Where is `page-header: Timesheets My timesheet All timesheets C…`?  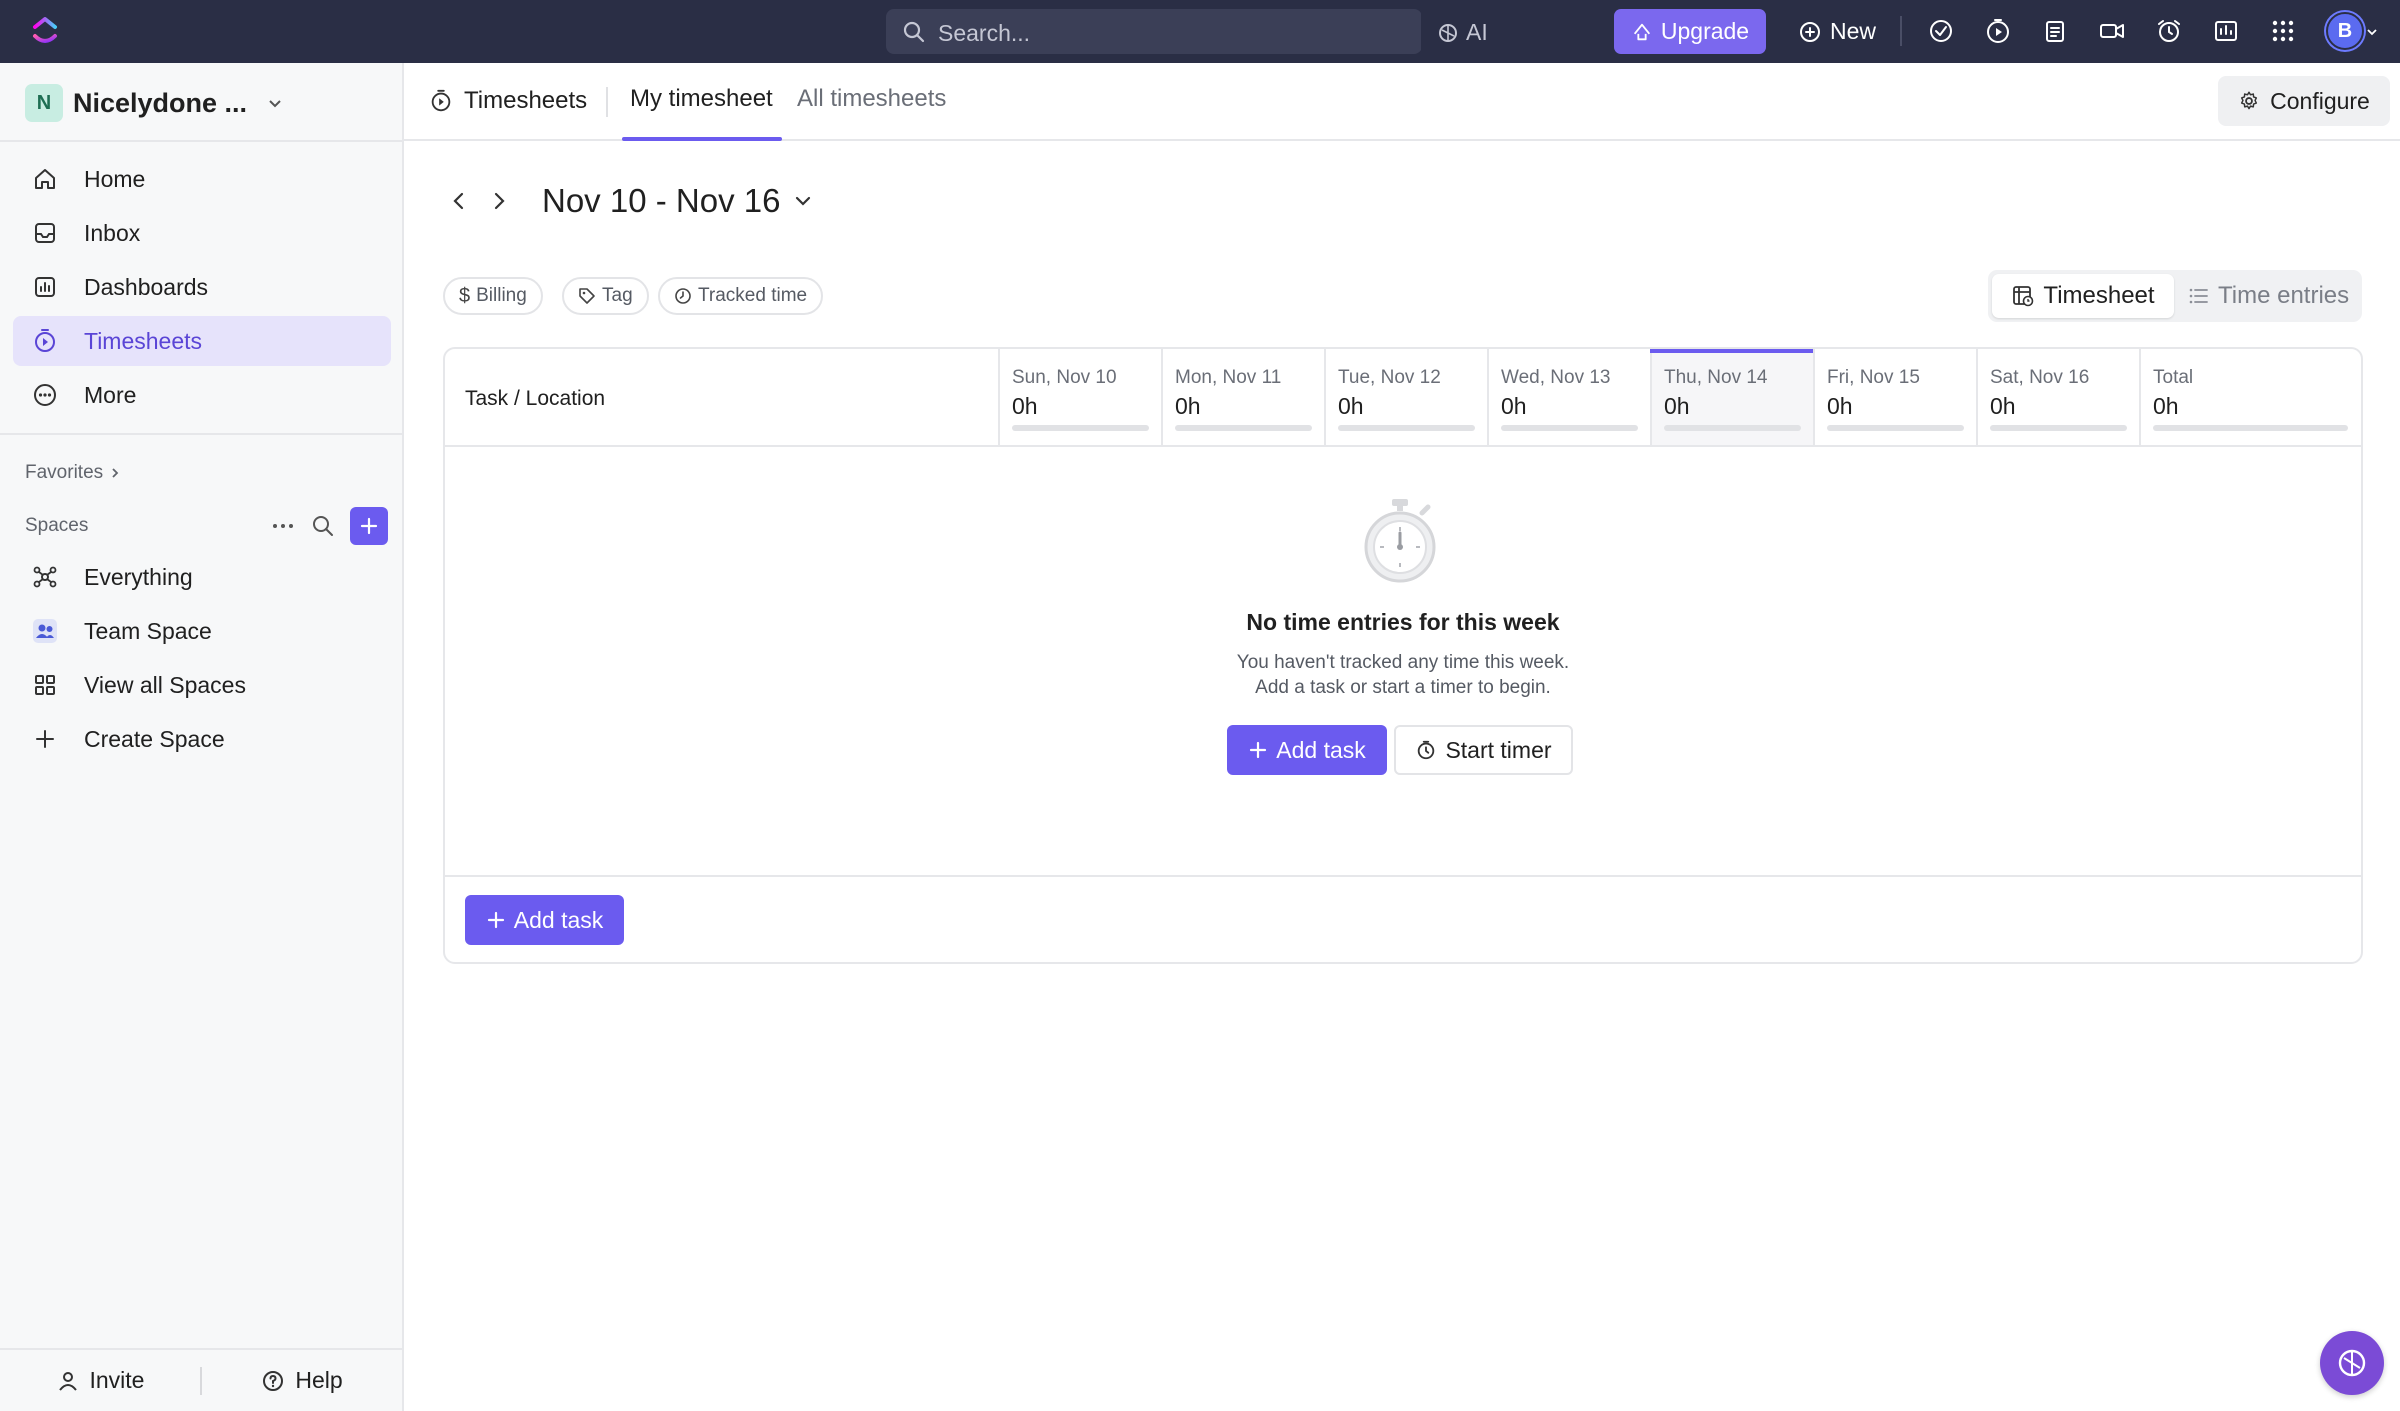
page-header: Timesheets My timesheet All timesheets C… is located at coordinates (1402, 102).